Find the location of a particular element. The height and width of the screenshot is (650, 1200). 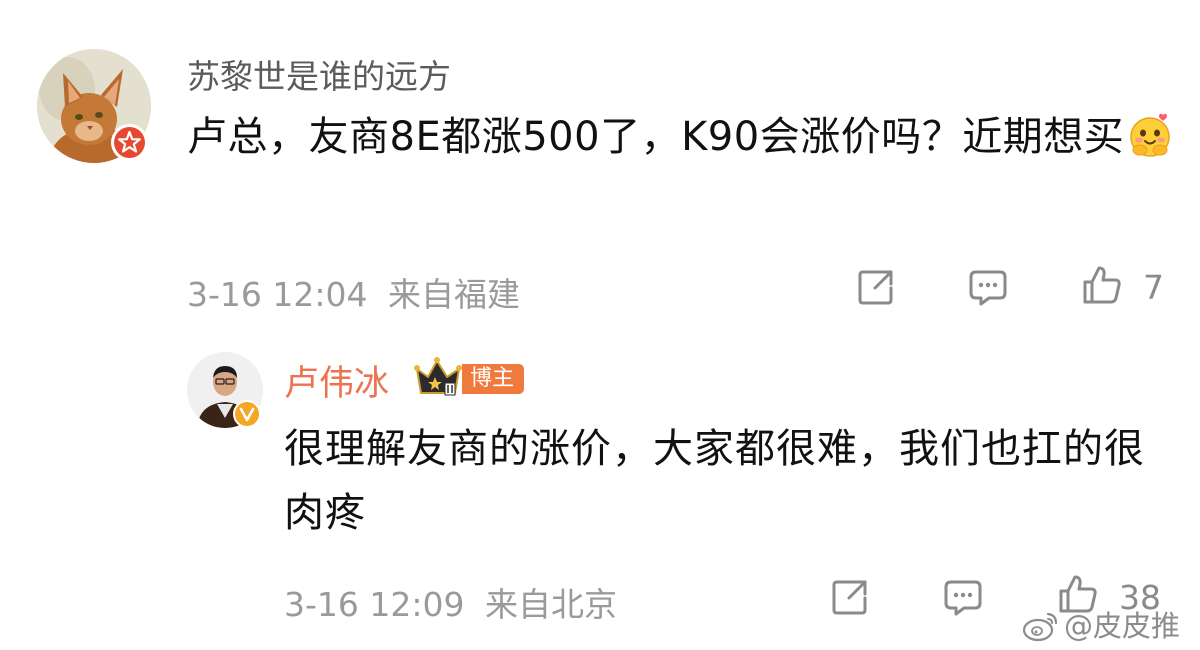

replier-avatar is located at coordinates (225, 390).